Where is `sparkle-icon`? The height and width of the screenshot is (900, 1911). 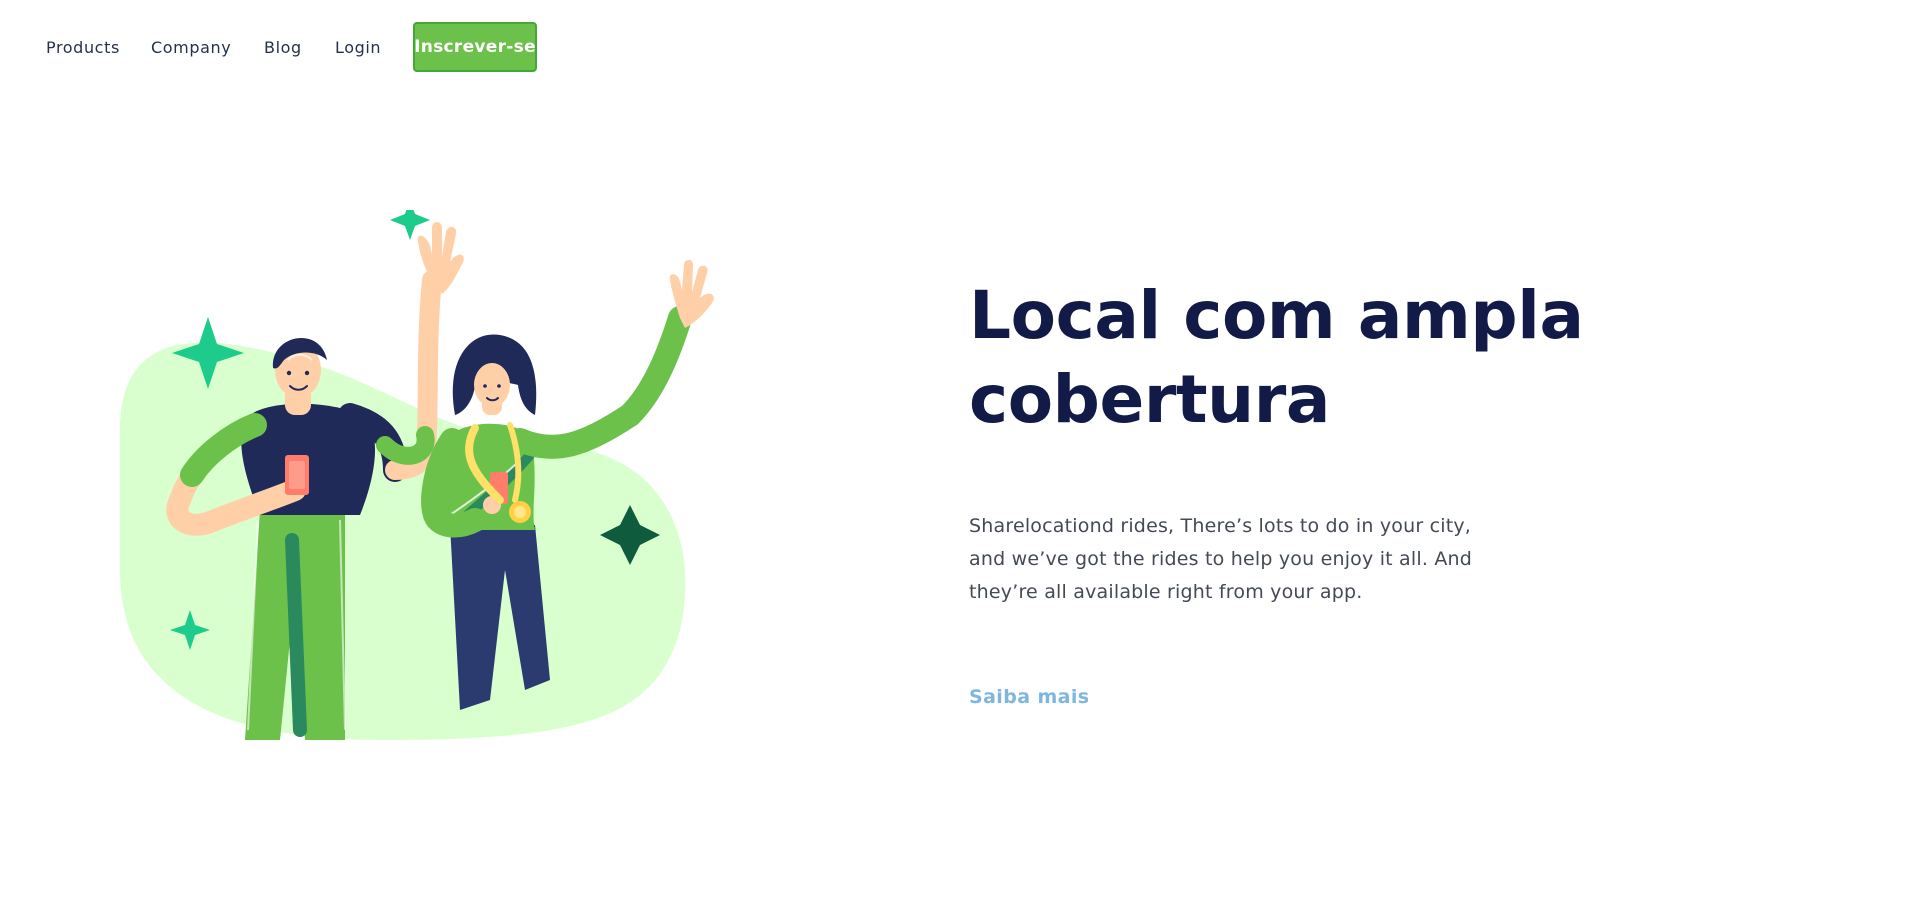
sparkle-icon is located at coordinates (410, 220).